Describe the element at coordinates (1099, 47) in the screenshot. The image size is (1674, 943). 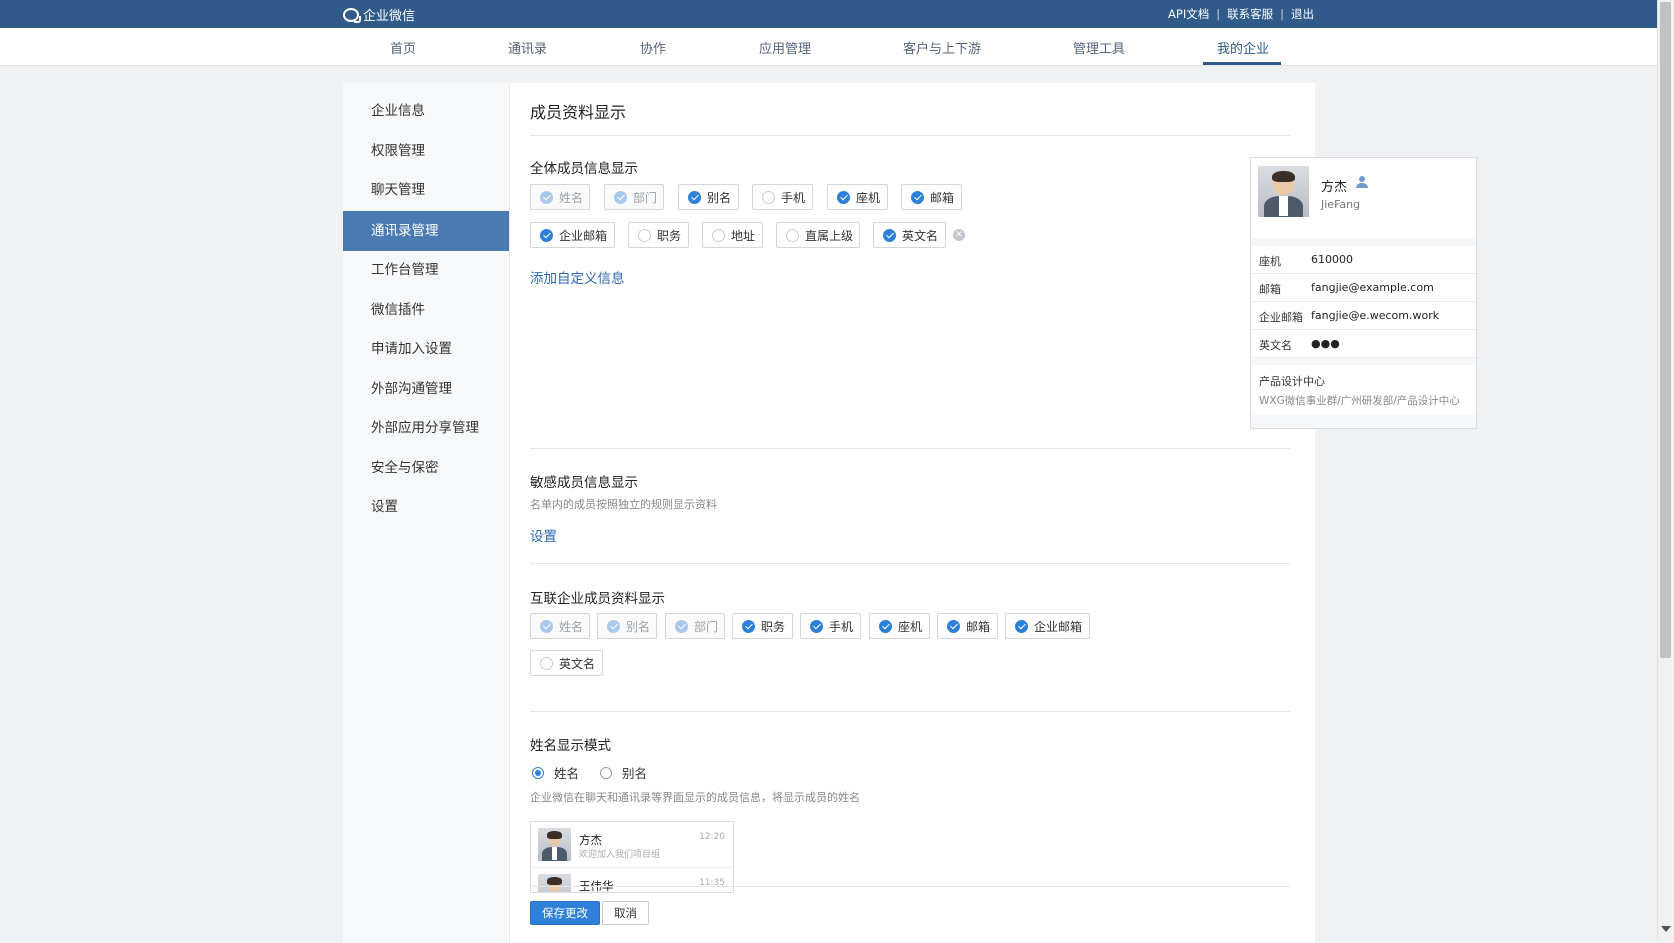
I see `nav-management-tools: 管理工具` at that location.